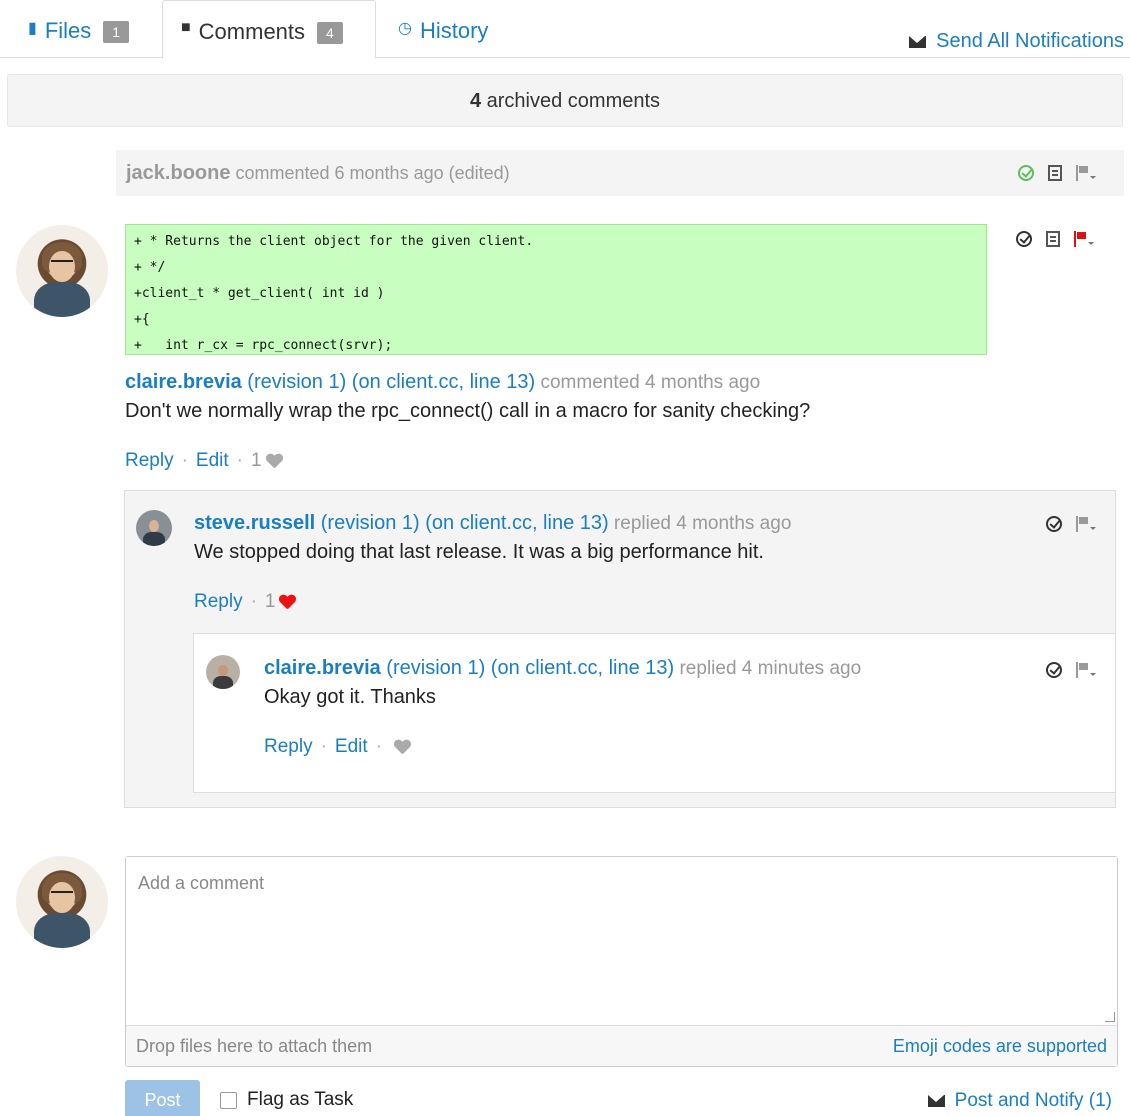 The height and width of the screenshot is (1116, 1130). I want to click on reply-meta: replied 4 months ago, so click(700, 523).